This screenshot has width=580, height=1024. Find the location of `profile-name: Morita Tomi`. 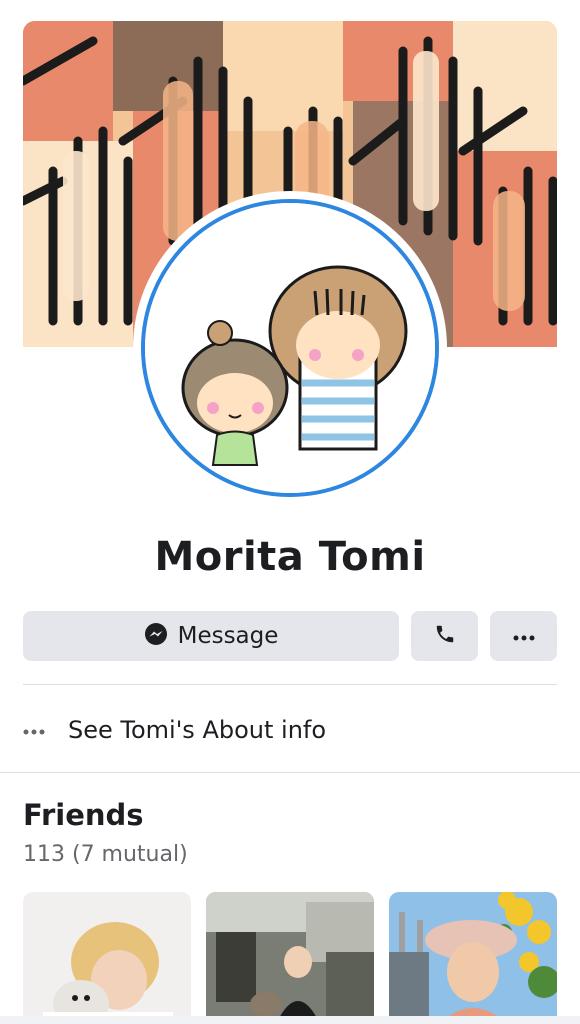

profile-name: Morita Tomi is located at coordinates (290, 557).